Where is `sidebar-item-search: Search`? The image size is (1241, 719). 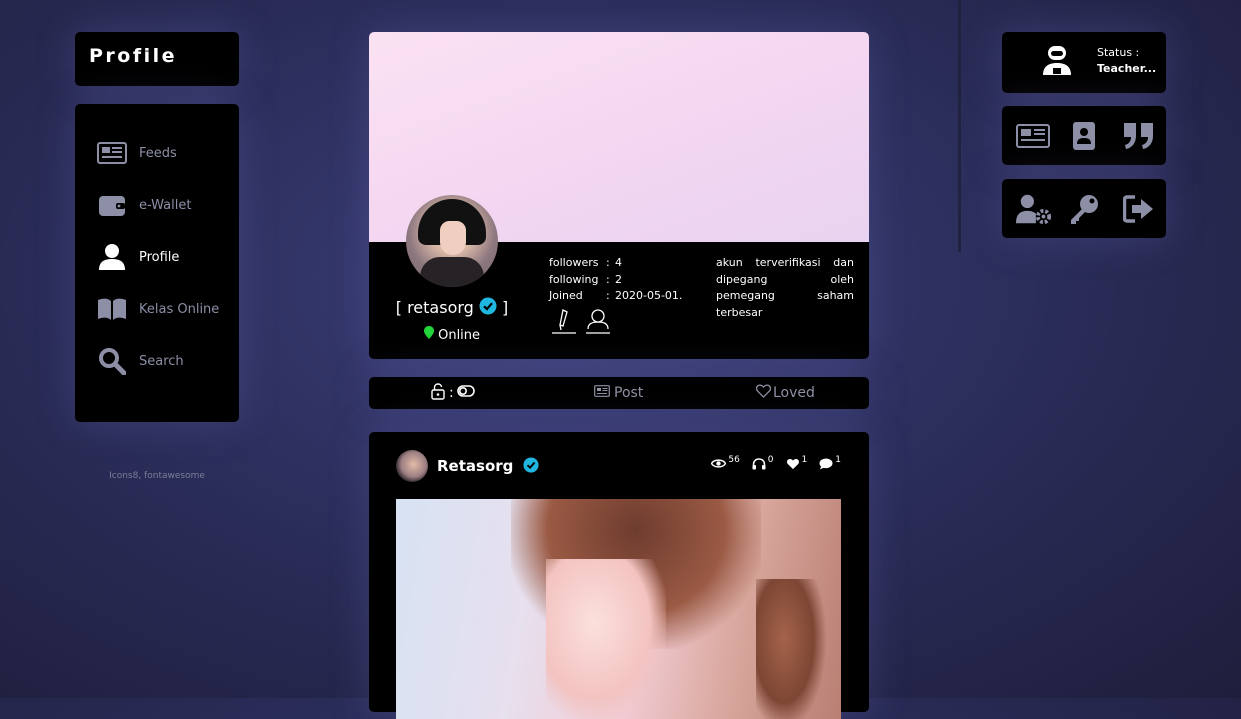 sidebar-item-search: Search is located at coordinates (164, 361).